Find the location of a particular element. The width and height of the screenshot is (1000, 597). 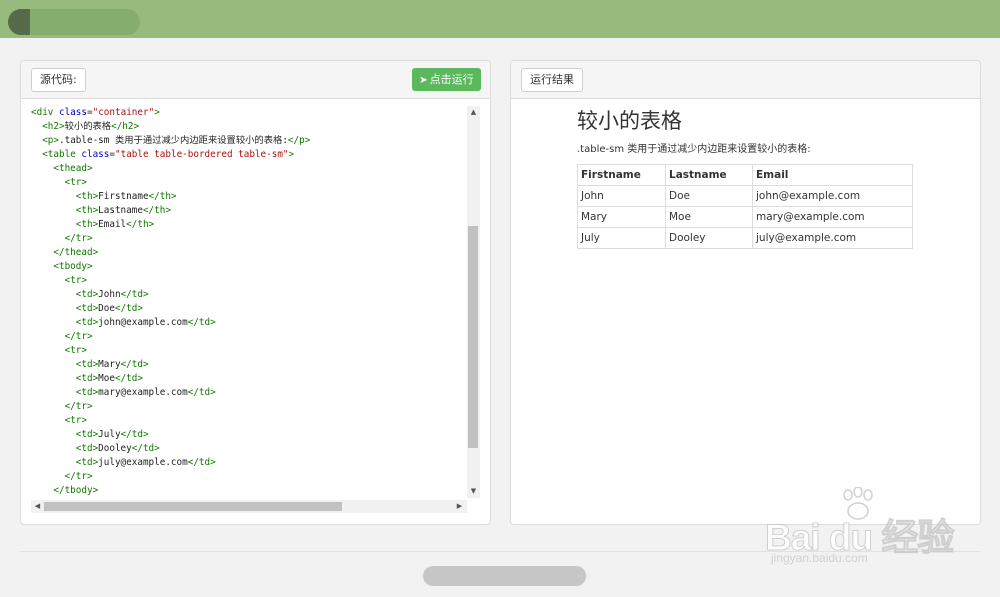

code-line: <th>Email</th> is located at coordinates (249, 225).